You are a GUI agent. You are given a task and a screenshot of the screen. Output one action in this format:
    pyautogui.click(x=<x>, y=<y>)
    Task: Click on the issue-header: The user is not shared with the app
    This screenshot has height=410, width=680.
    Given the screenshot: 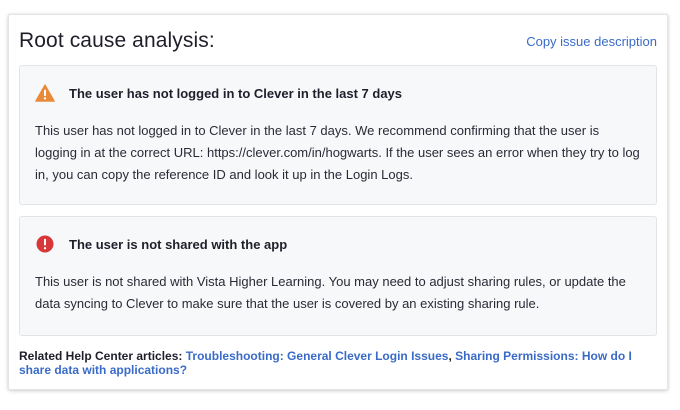 What is the action you would take?
    pyautogui.click(x=161, y=244)
    